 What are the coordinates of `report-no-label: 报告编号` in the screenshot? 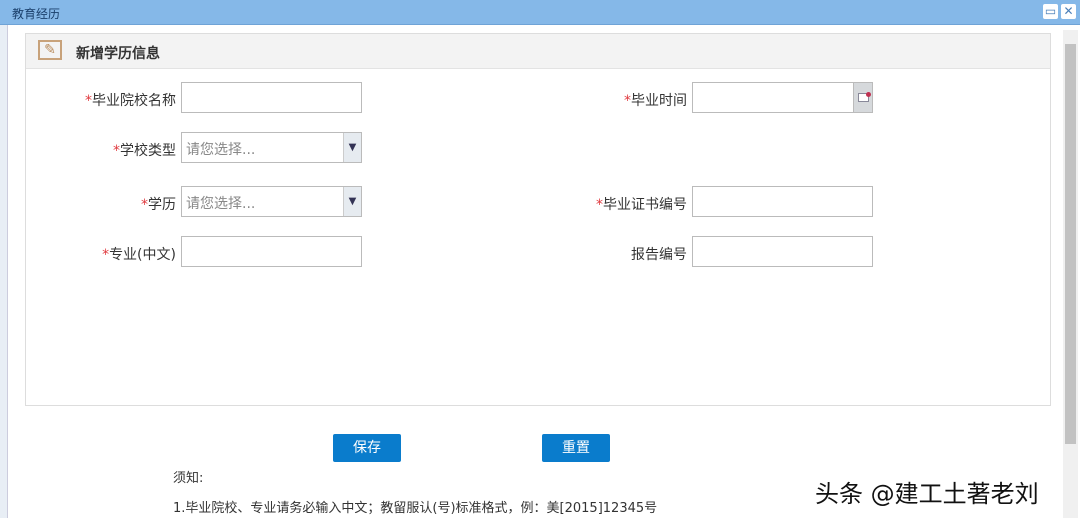 It's located at (659, 255).